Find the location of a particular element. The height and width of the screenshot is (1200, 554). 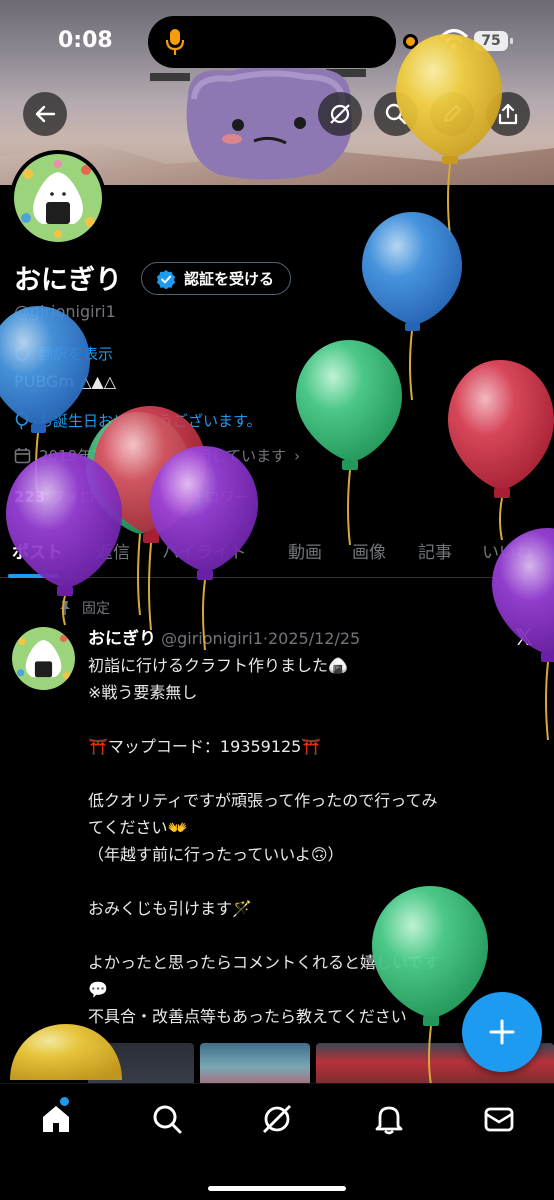

grok-button is located at coordinates (340, 114).